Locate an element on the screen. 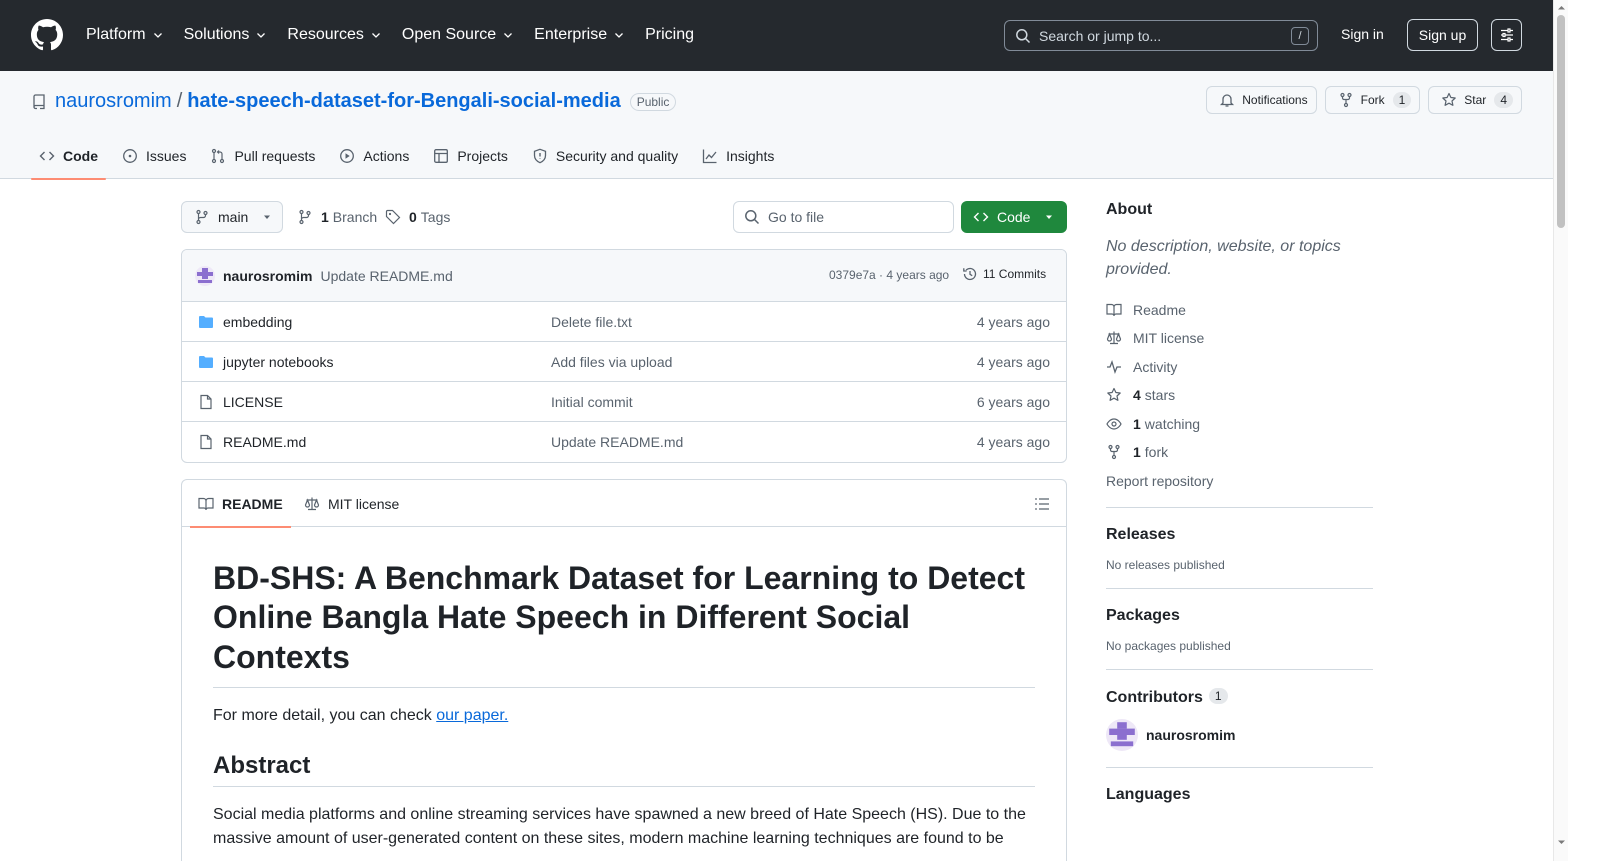 The width and height of the screenshot is (1600, 861). contributor-name: naurosromim is located at coordinates (1190, 735).